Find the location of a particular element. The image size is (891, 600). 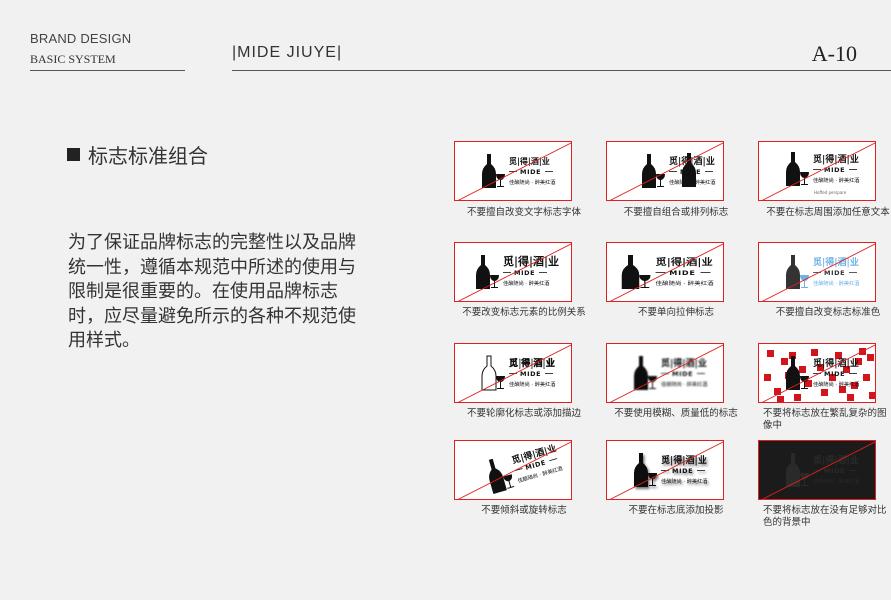

misuse-caption: 不要轮廓化标志或添加描边 is located at coordinates (523, 413).